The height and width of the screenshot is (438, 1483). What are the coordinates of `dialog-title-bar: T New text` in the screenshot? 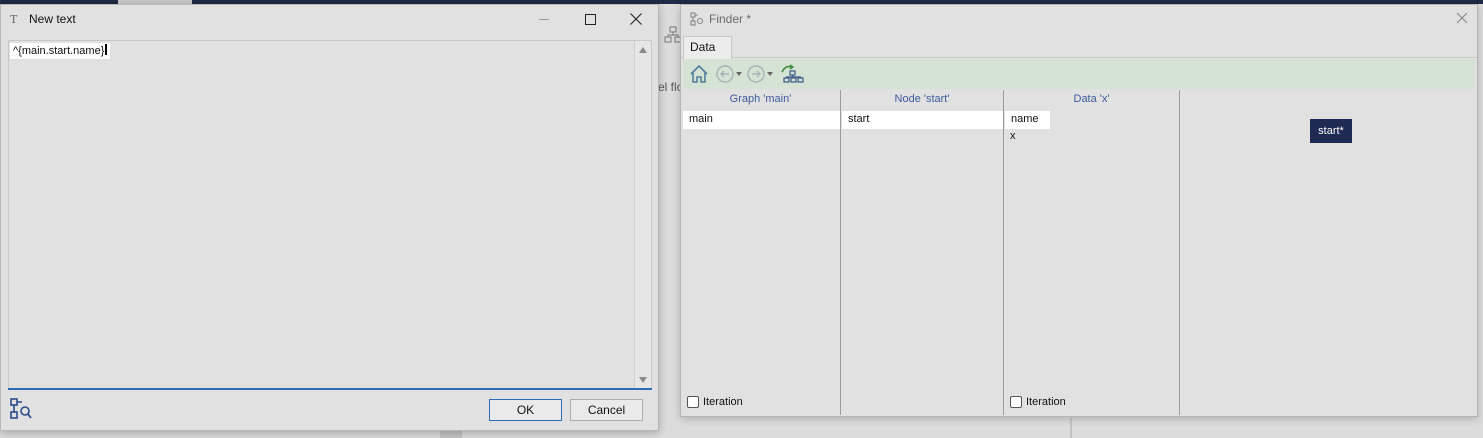 It's located at (329, 19).